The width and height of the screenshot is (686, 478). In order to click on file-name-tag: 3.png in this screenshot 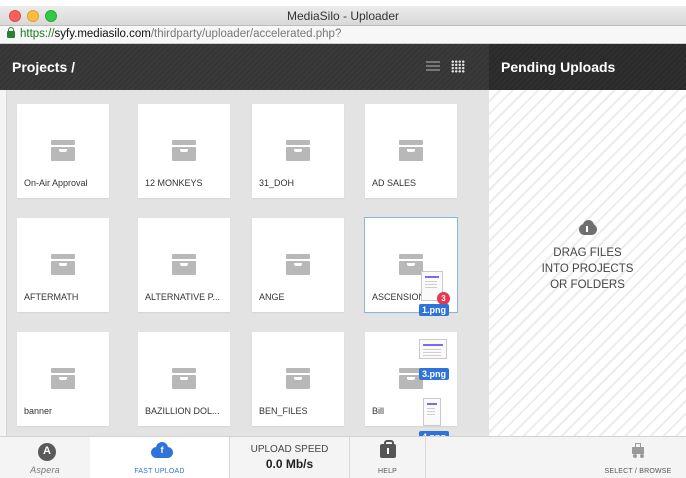, I will do `click(434, 374)`.